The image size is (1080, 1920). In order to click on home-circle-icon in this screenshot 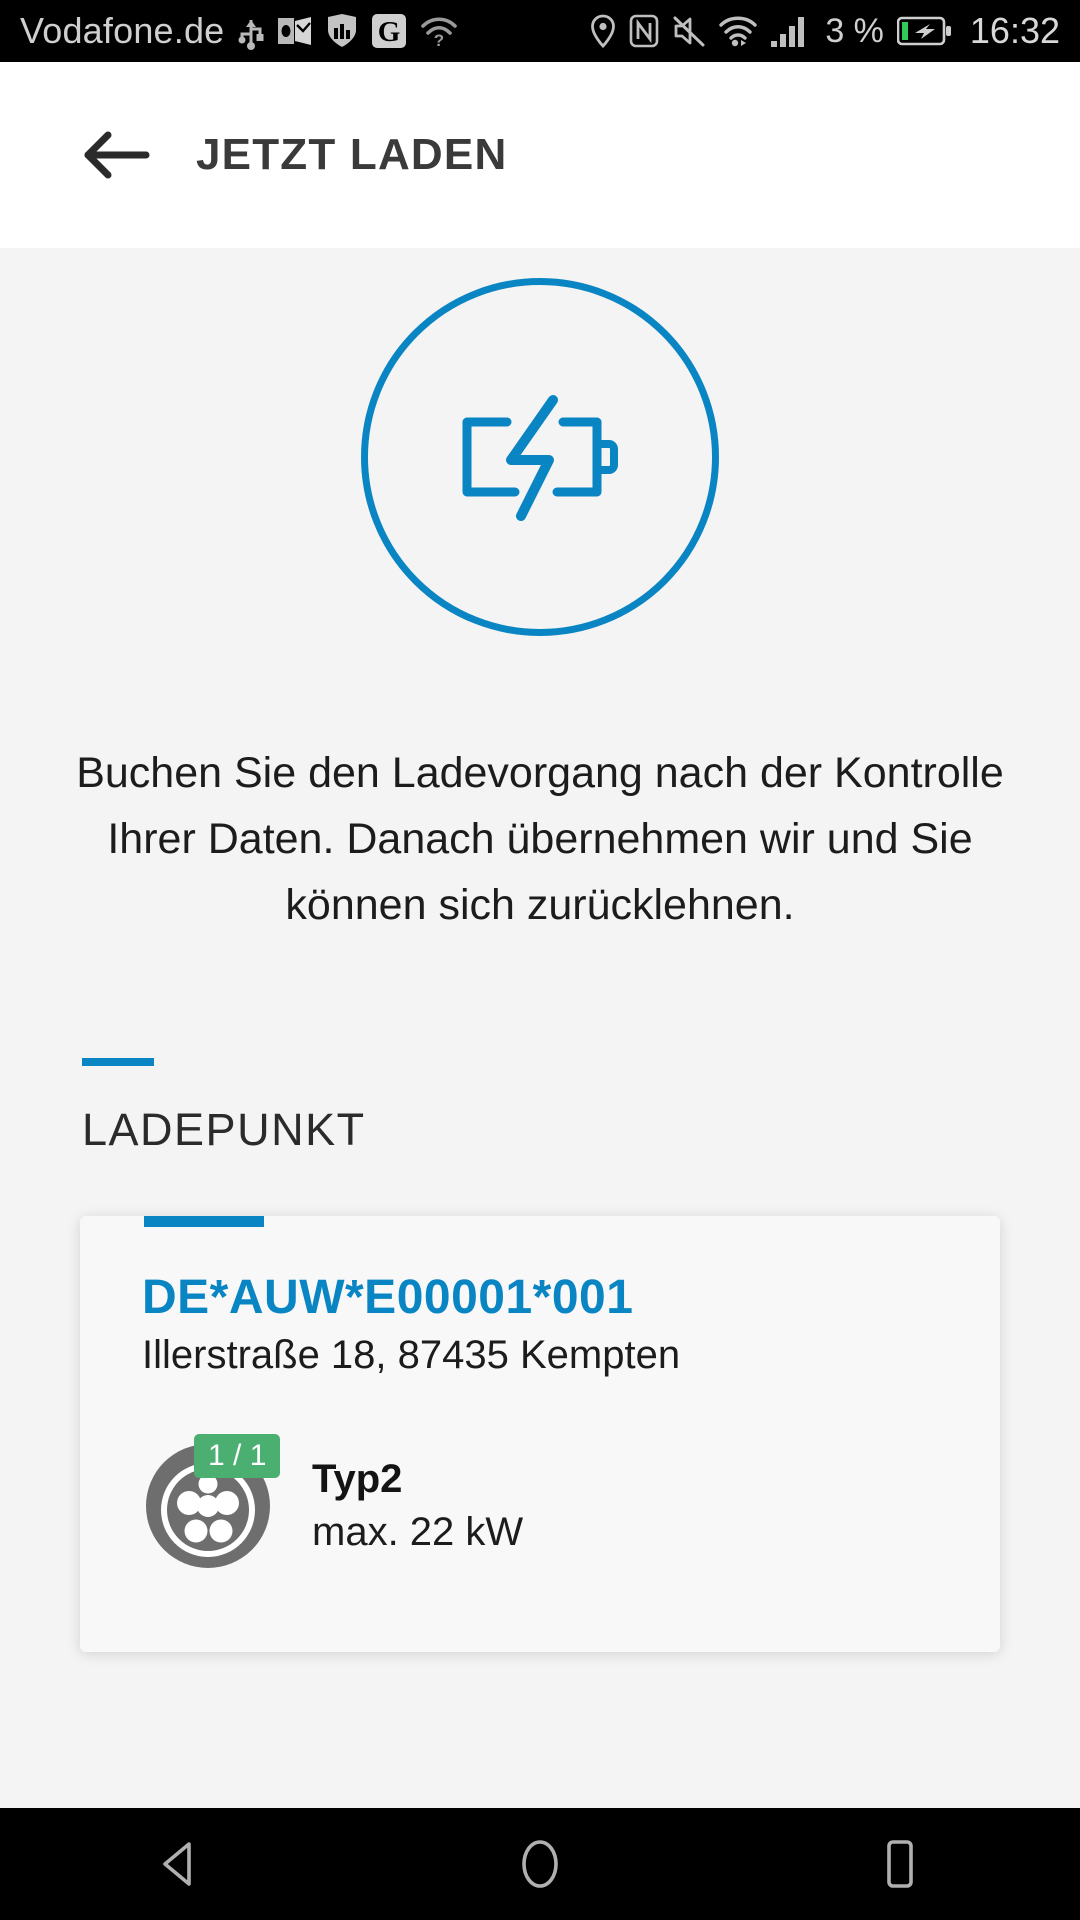, I will do `click(540, 1864)`.